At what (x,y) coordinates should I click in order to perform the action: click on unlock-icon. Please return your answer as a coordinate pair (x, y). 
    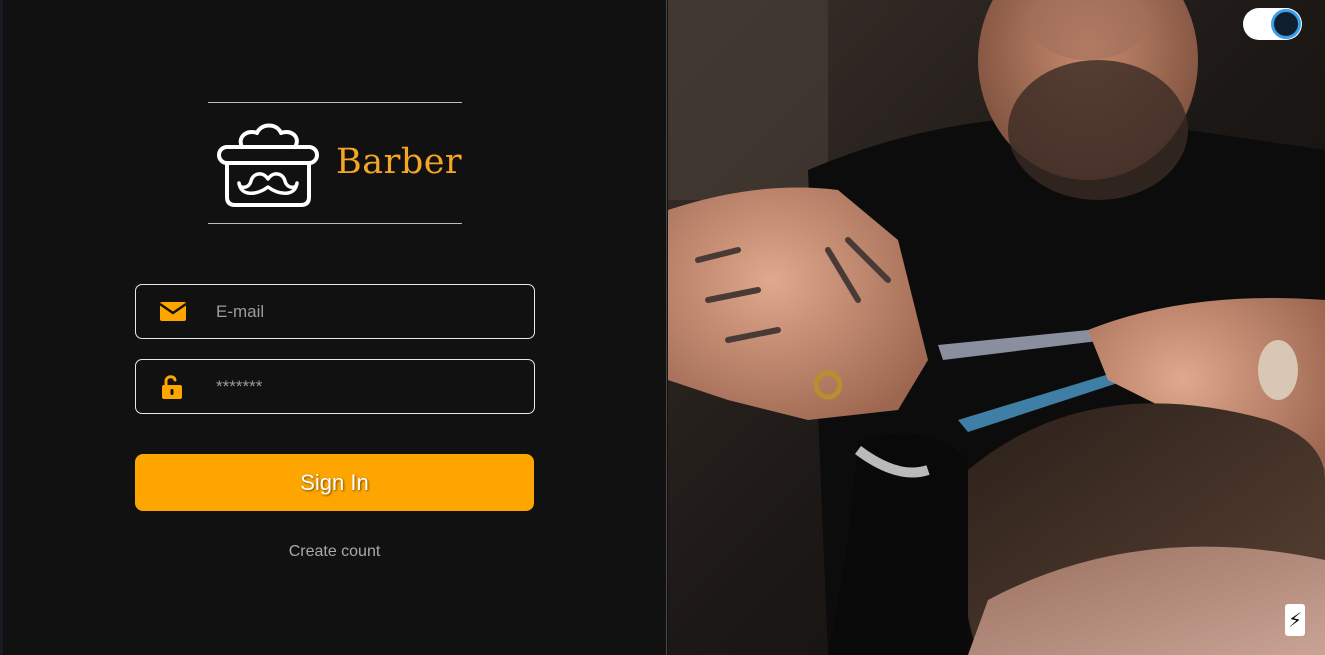
    Looking at the image, I should click on (172, 387).